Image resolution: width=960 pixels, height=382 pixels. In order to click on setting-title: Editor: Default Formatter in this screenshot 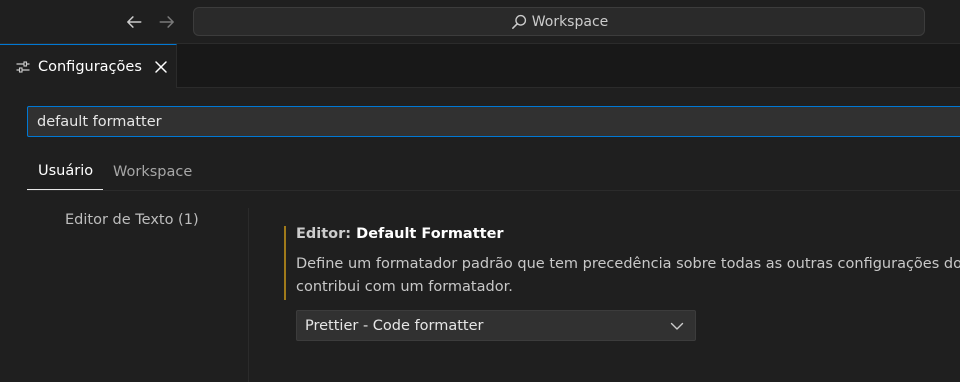, I will do `click(400, 234)`.